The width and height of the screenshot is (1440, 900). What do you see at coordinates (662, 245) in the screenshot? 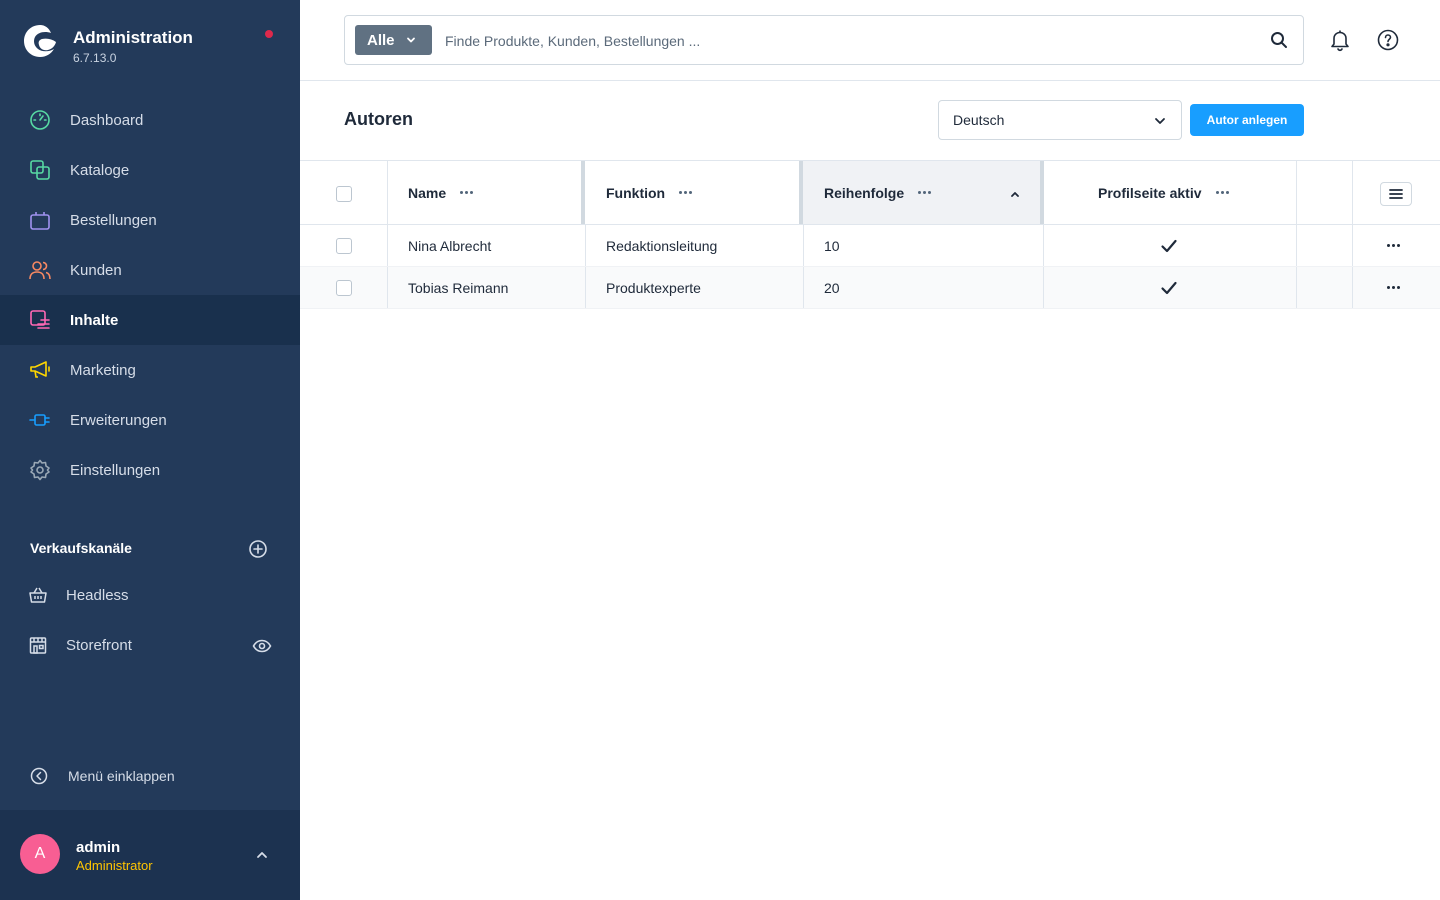
I see `cell-function: Redaktionsleitung` at bounding box center [662, 245].